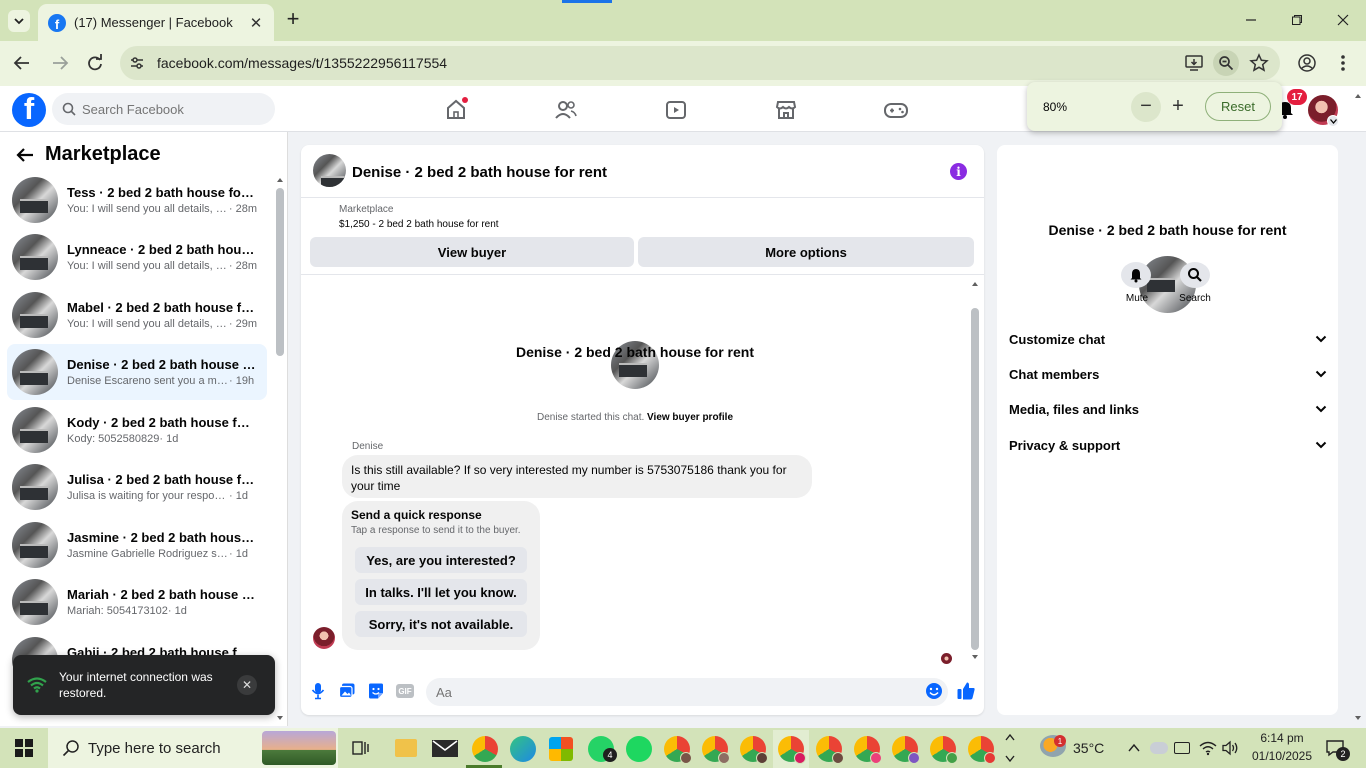  What do you see at coordinates (156, 22) in the screenshot?
I see `browser-tab-messenger: f (17) Messenger | Facebook ✕` at bounding box center [156, 22].